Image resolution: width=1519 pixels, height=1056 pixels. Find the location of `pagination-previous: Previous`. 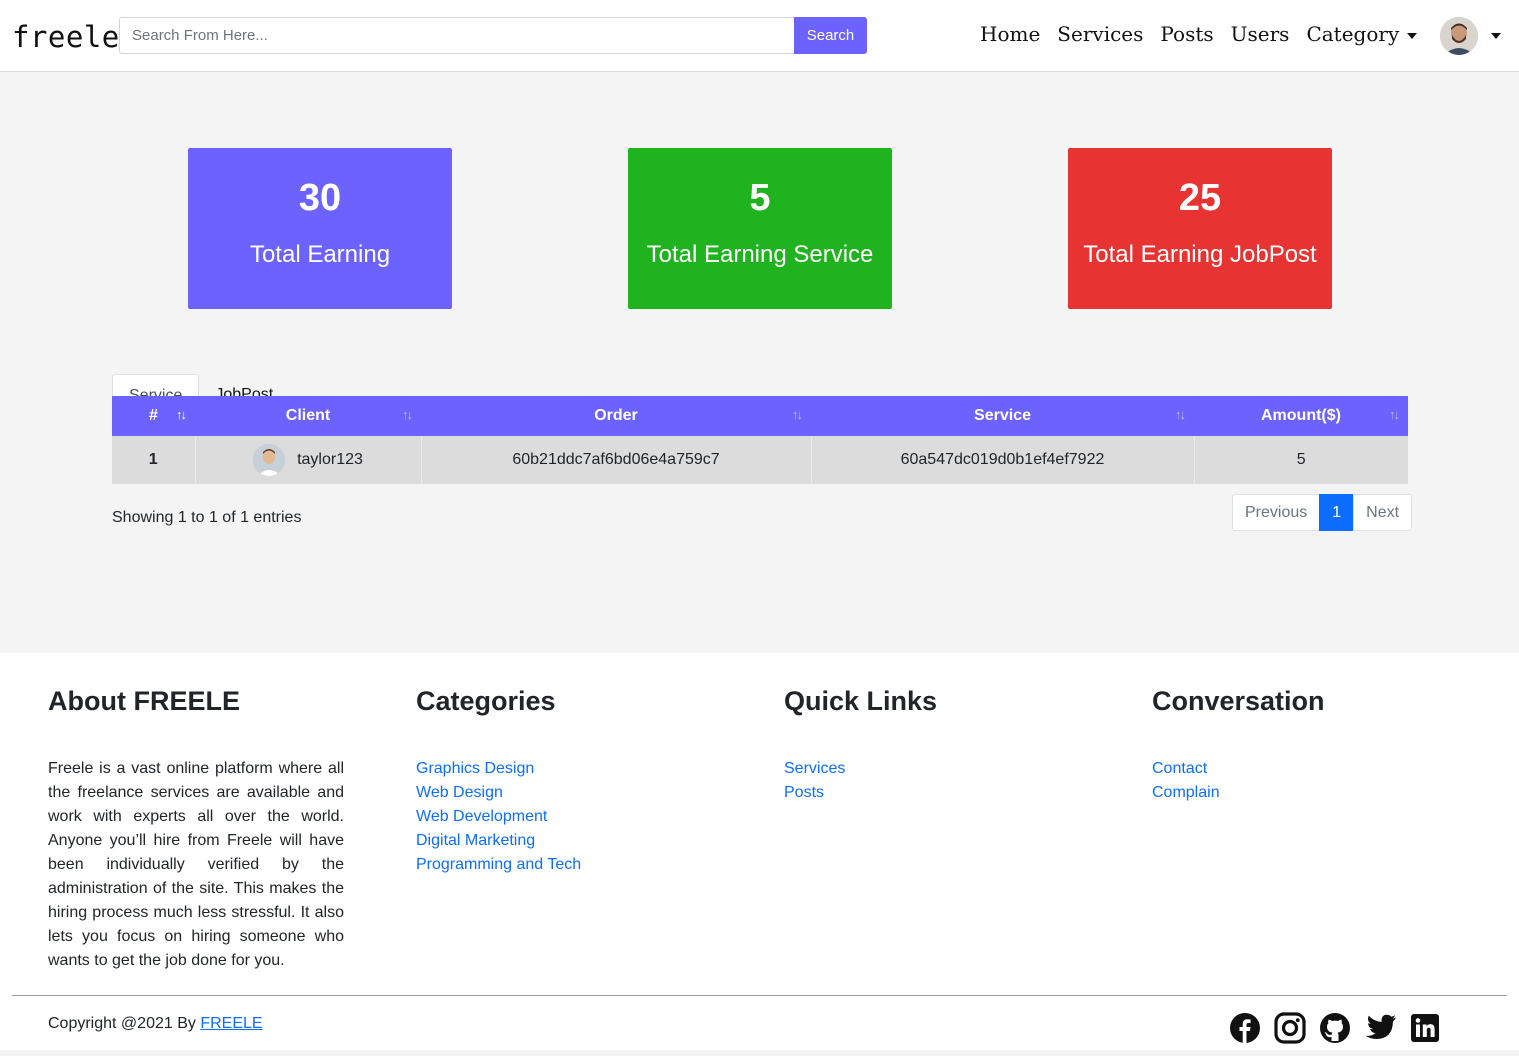

pagination-previous: Previous is located at coordinates (1276, 512).